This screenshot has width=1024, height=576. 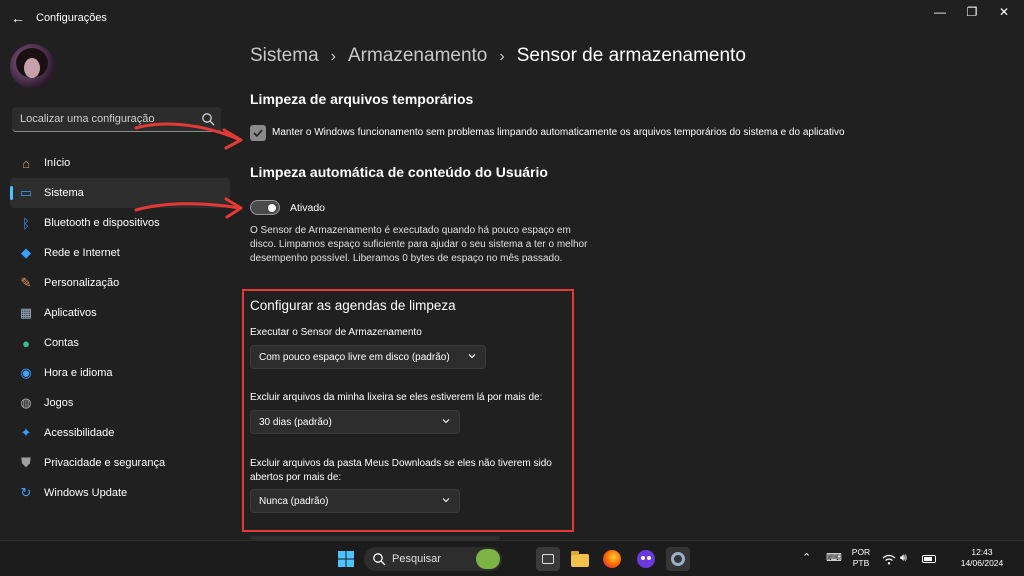 What do you see at coordinates (26, 192) in the screenshot?
I see `monitor-icon: ▭` at bounding box center [26, 192].